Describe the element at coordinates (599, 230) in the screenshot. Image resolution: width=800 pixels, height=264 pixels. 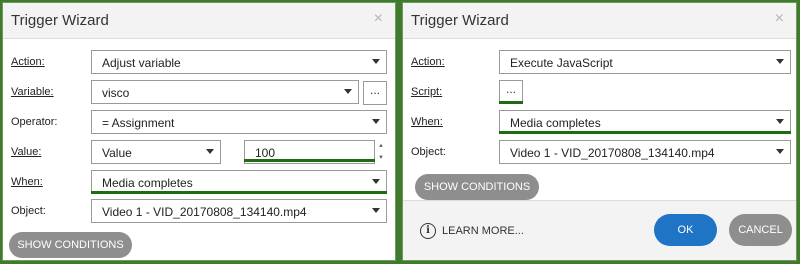
I see `dialog-footer: i LEARN MORE... OK CANCEL` at that location.